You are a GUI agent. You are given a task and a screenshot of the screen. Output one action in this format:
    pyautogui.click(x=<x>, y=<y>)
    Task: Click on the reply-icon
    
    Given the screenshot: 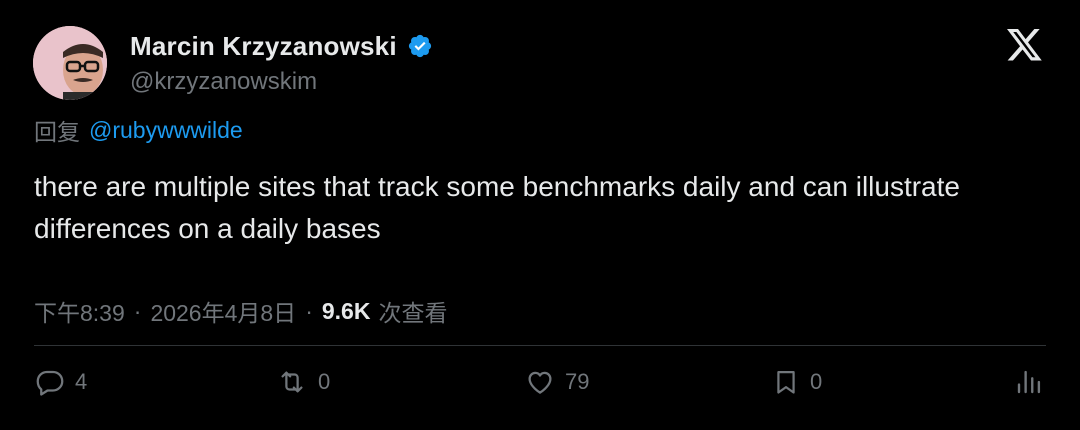 What is the action you would take?
    pyautogui.click(x=50, y=383)
    